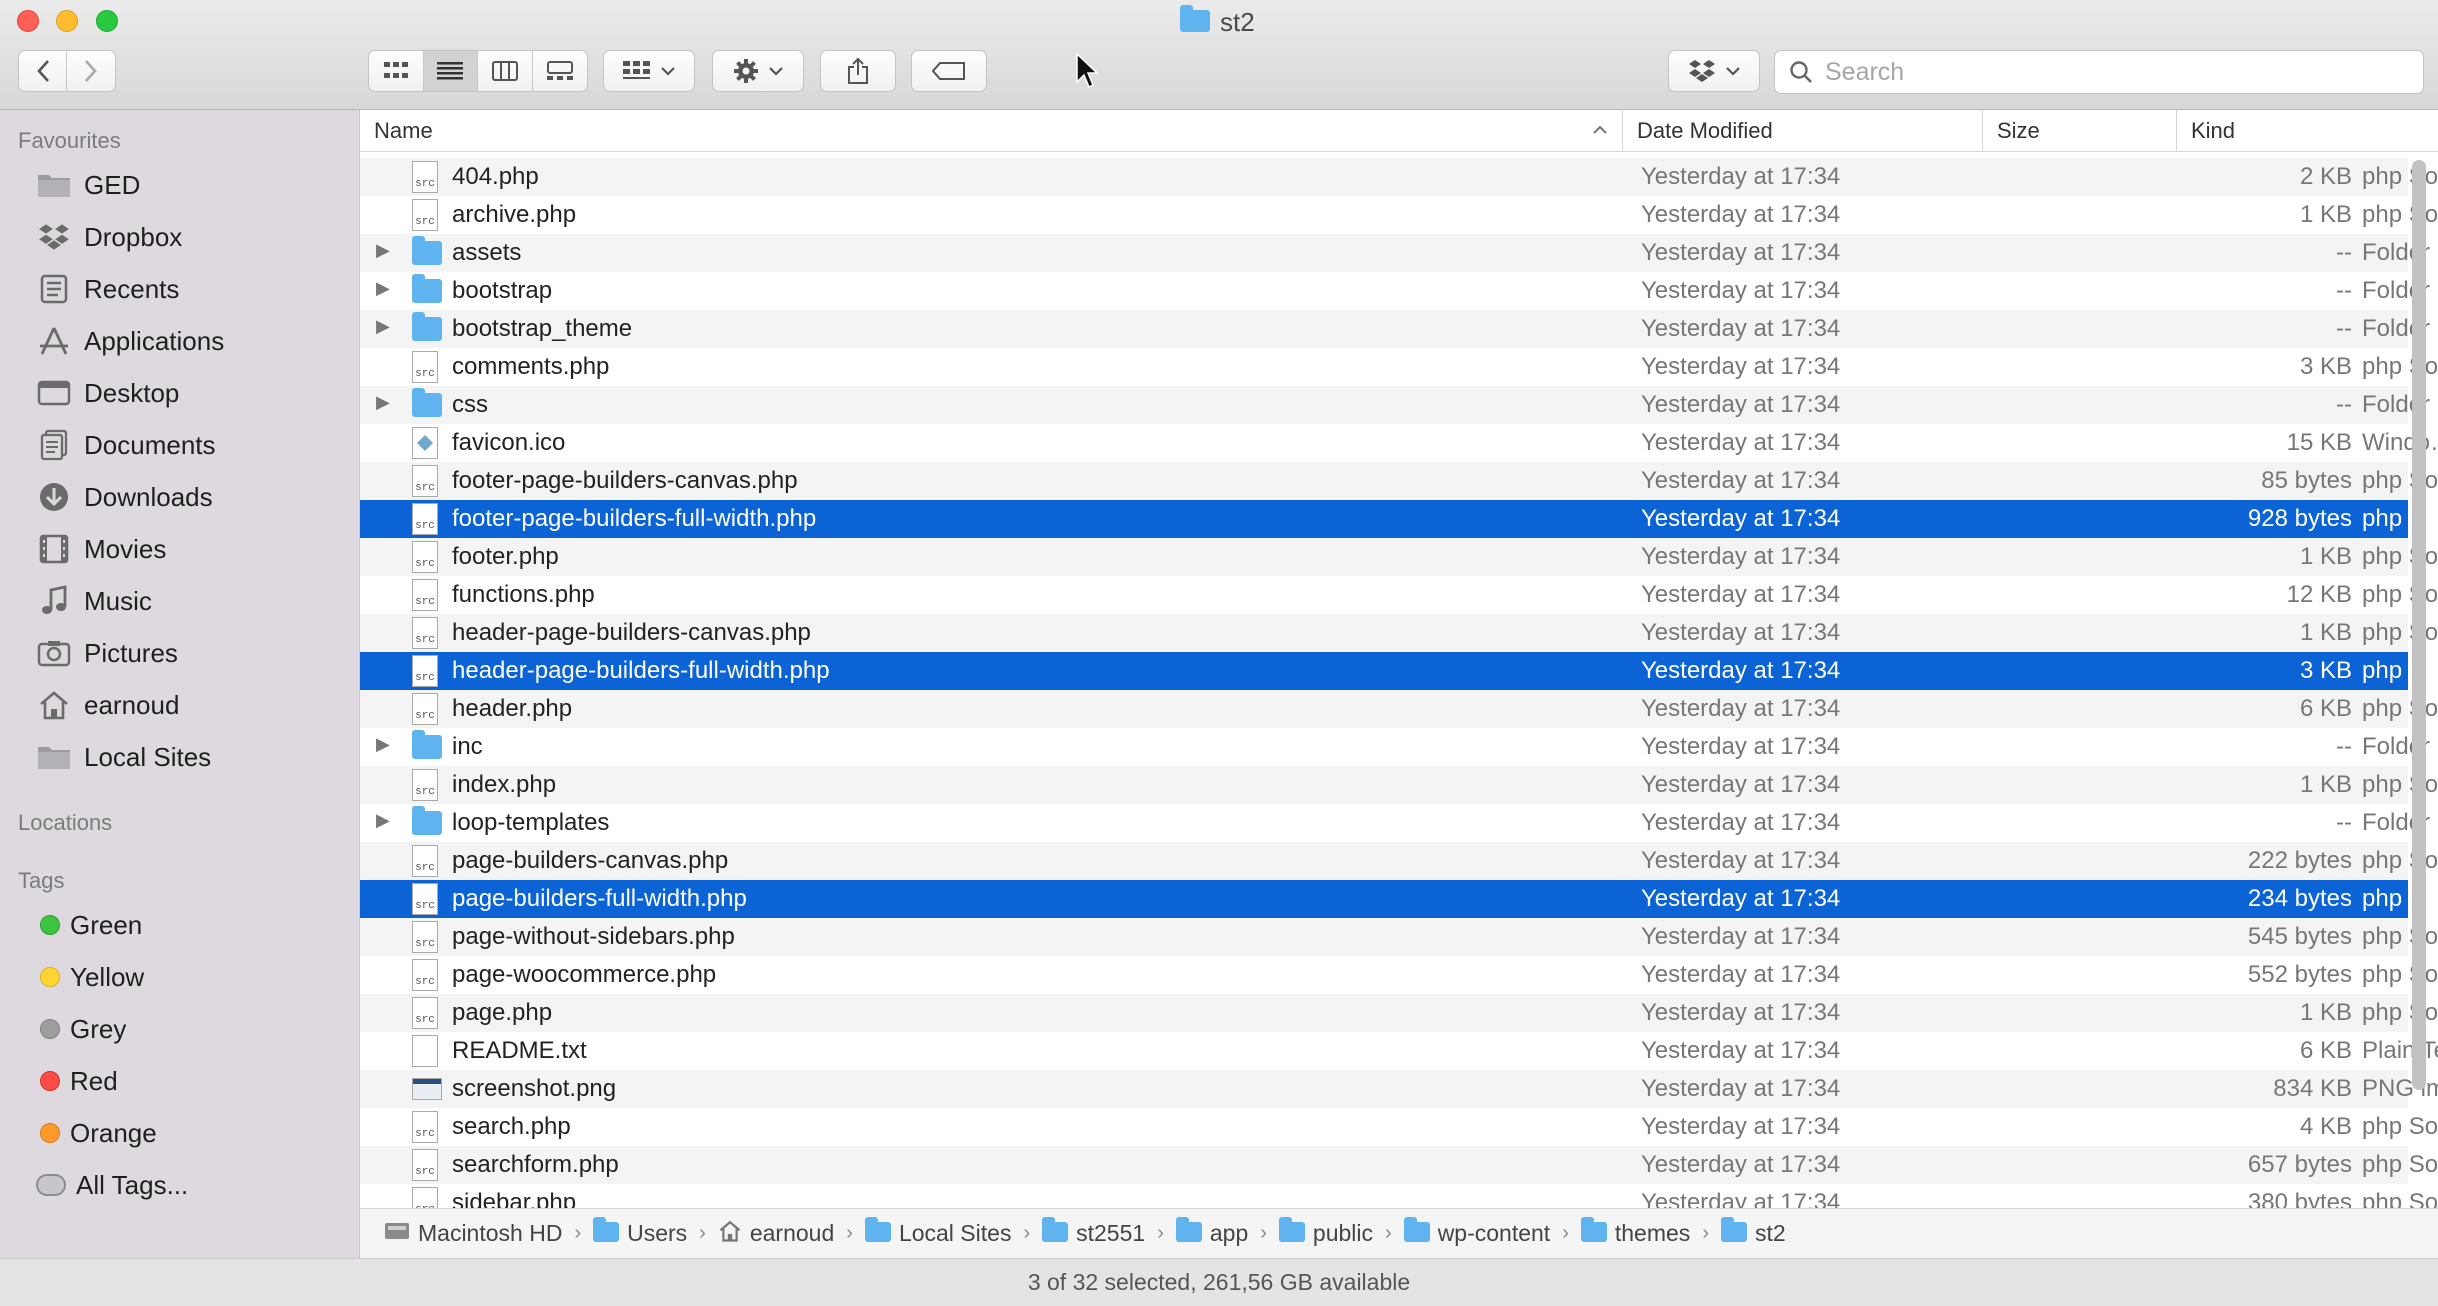  What do you see at coordinates (180, 601) in the screenshot?
I see `sidebar-item-music: Music` at bounding box center [180, 601].